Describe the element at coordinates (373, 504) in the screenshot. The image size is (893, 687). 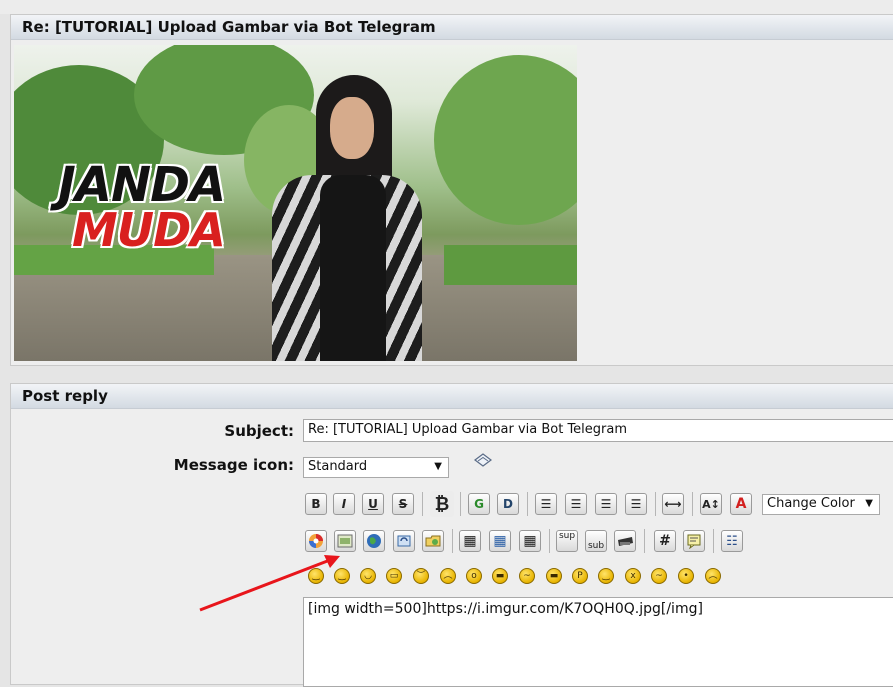
I see `underline-button: U` at that location.